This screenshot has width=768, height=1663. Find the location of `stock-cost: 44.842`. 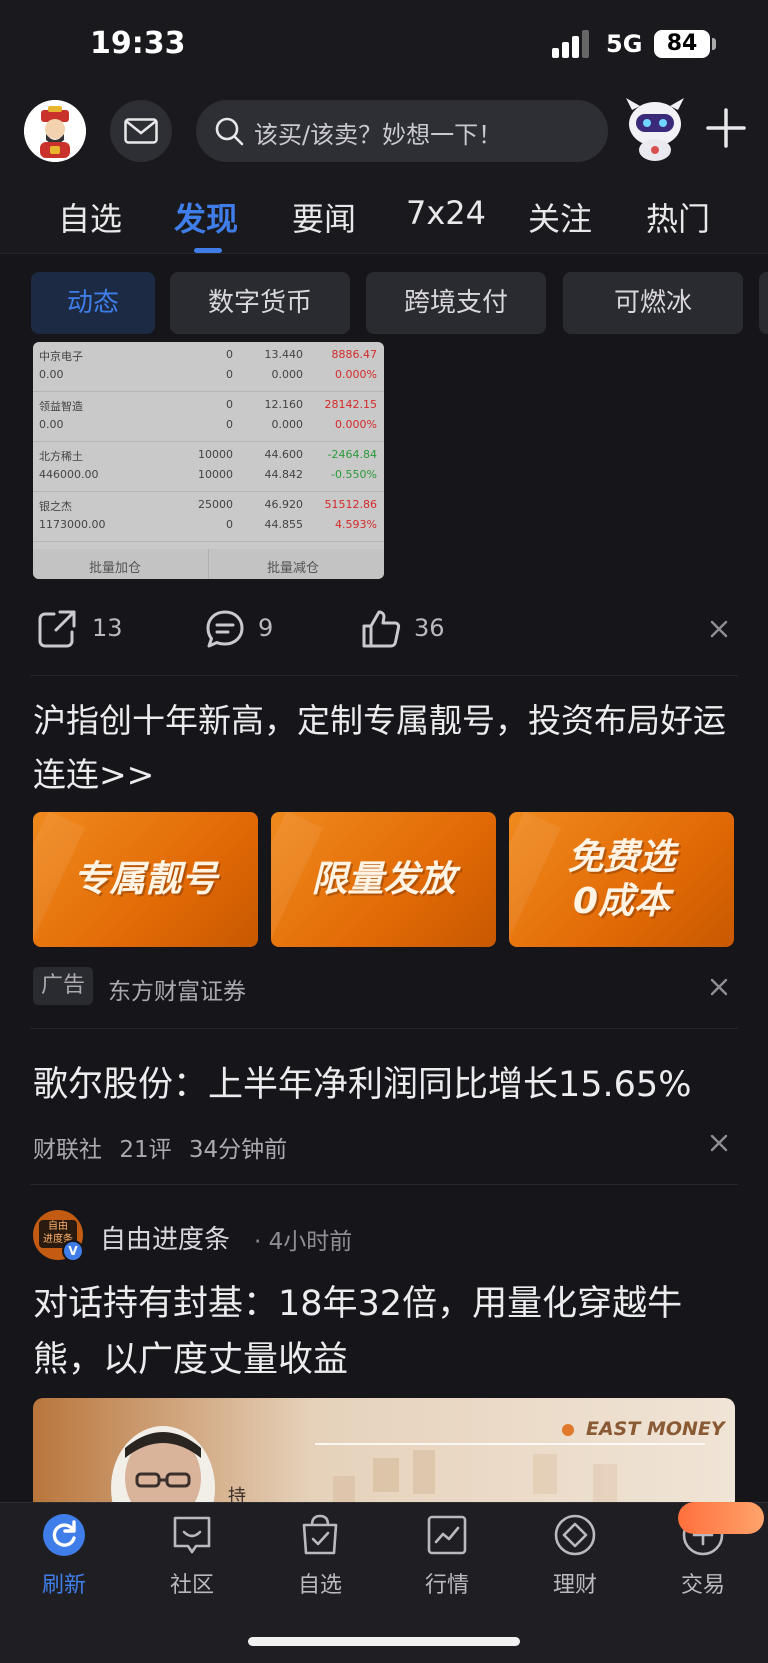

stock-cost: 44.842 is located at coordinates (284, 474).